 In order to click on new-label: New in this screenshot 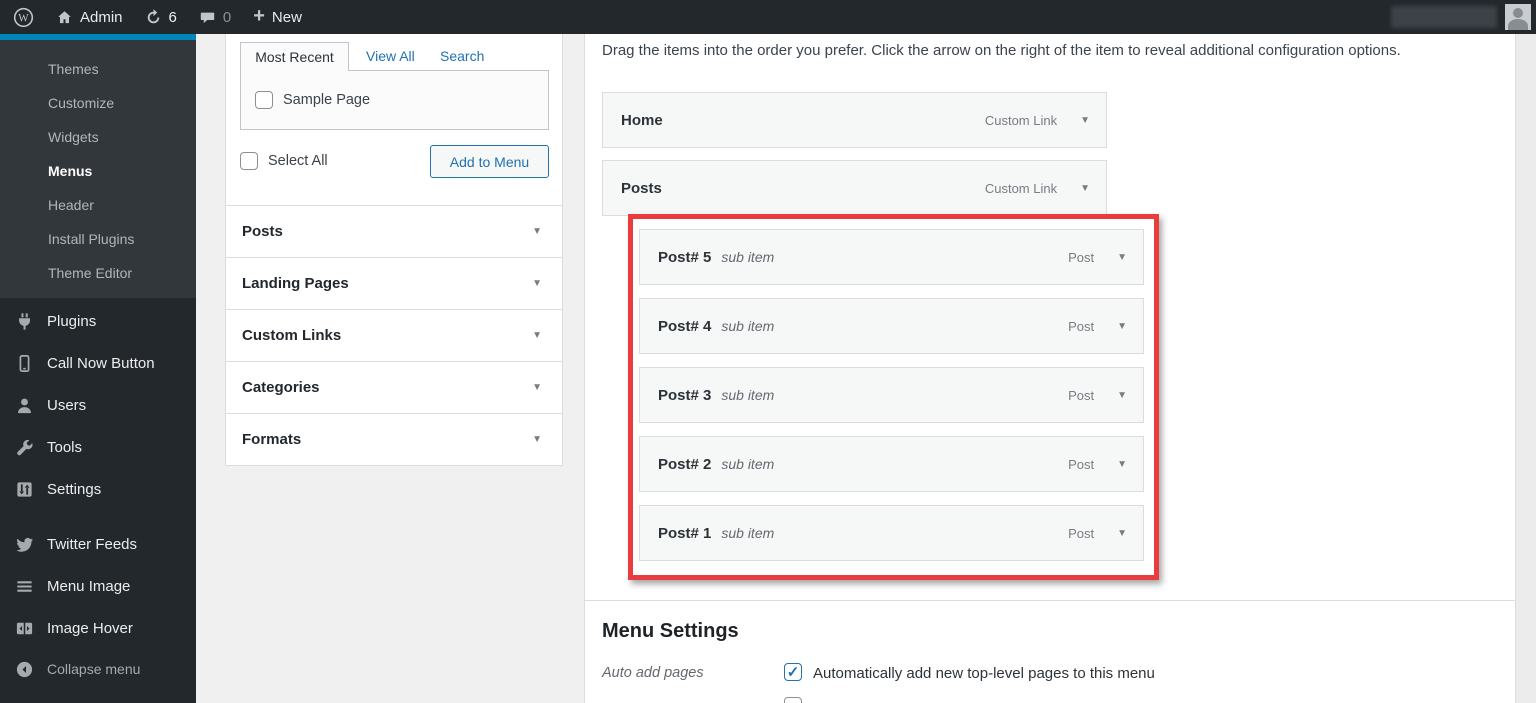, I will do `click(286, 17)`.